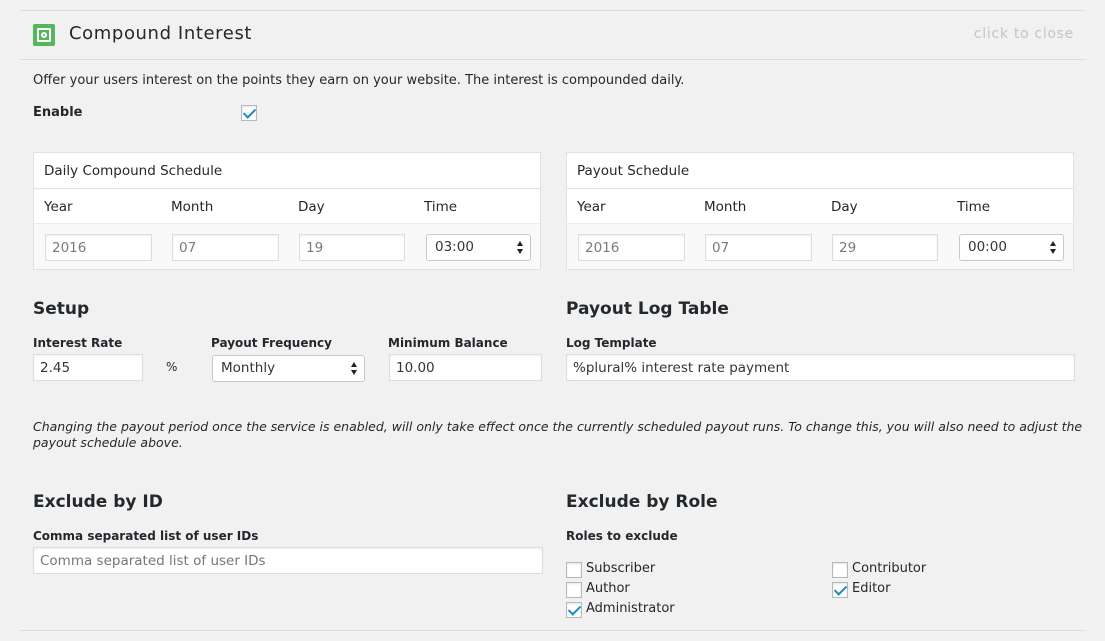 Image resolution: width=1105 pixels, height=641 pixels. I want to click on exclude-ids-label: Comma separated list of user IDs, so click(146, 536).